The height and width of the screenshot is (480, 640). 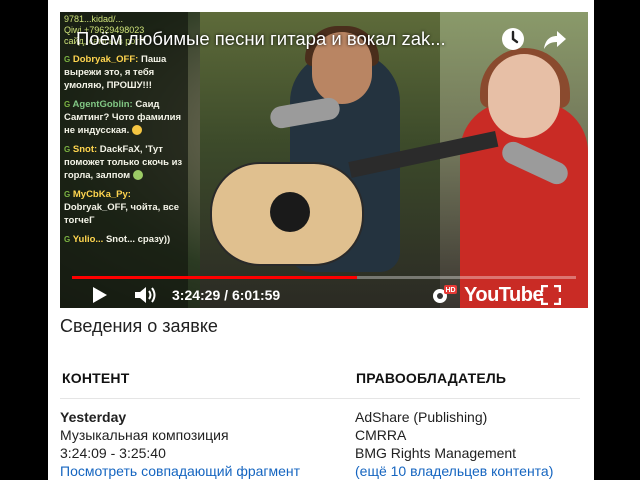 What do you see at coordinates (443, 295) in the screenshot?
I see `settings-icon: HD` at bounding box center [443, 295].